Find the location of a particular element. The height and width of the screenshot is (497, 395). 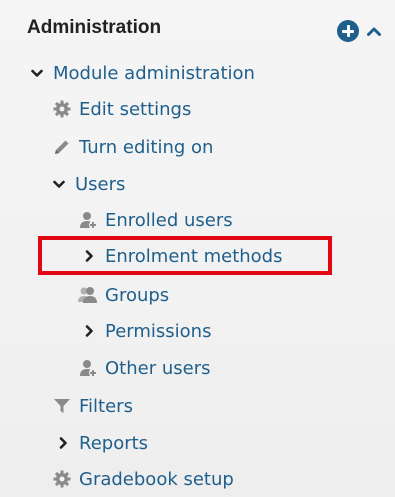

tree-item-filters: Filters is located at coordinates (92, 406).